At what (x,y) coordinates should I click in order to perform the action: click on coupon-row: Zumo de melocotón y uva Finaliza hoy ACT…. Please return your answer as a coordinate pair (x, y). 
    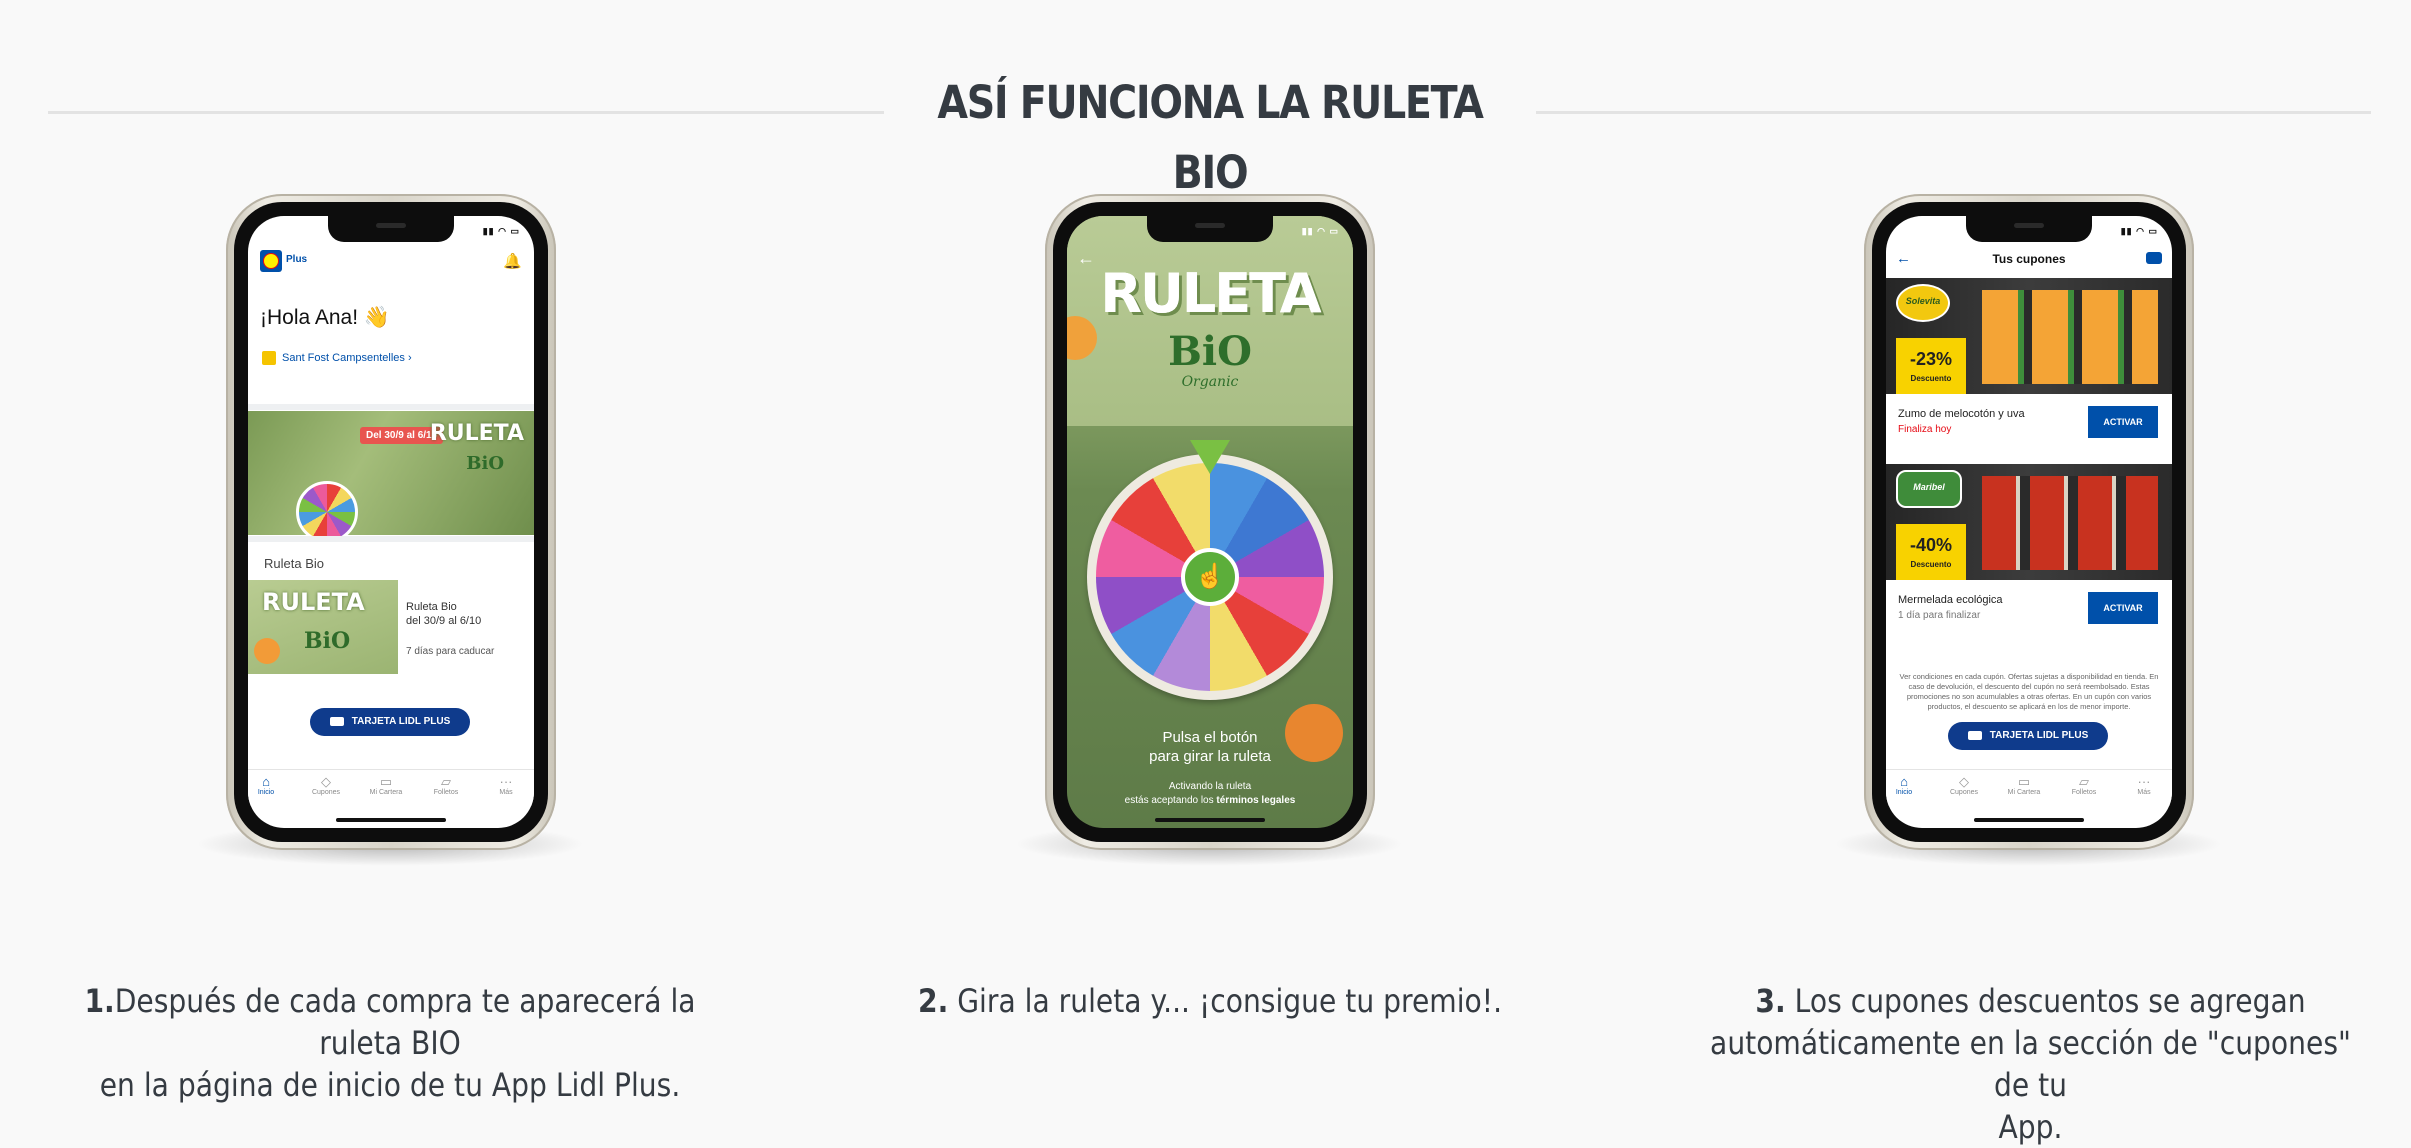
    Looking at the image, I should click on (2029, 424).